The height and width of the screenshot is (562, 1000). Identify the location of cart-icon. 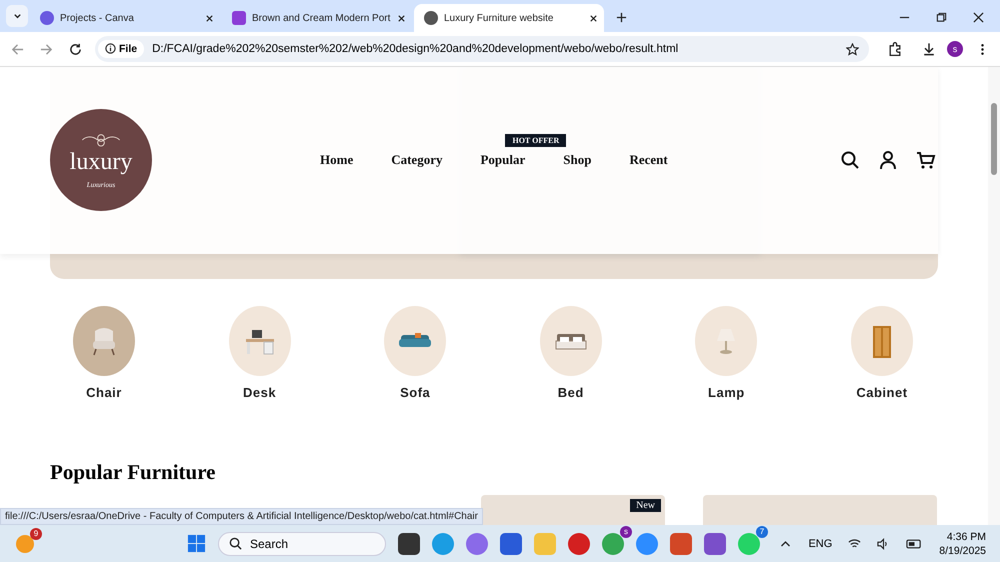
(926, 160).